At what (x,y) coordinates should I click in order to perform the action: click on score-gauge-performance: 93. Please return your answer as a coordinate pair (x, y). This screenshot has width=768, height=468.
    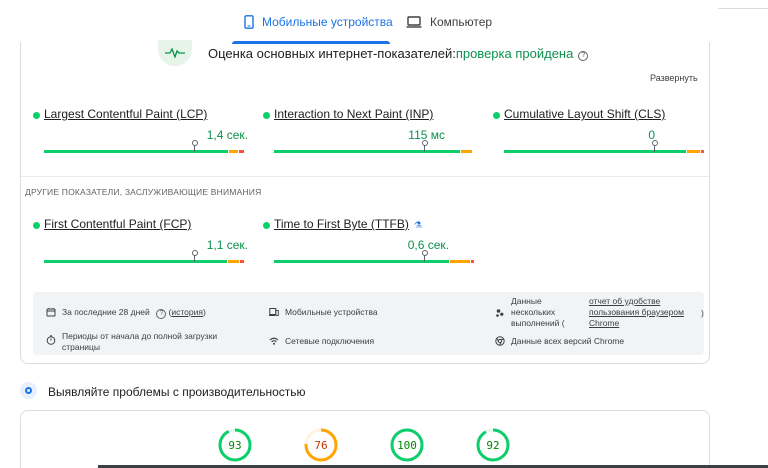
    Looking at the image, I should click on (235, 445).